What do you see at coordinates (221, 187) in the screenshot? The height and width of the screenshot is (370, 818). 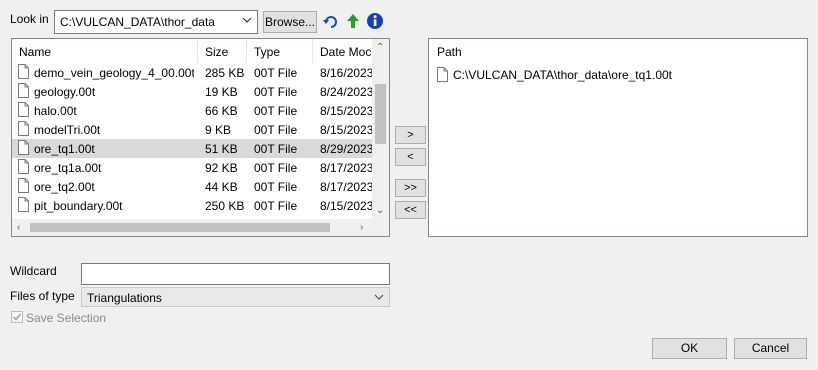 I see `file-size: 44 KB` at bounding box center [221, 187].